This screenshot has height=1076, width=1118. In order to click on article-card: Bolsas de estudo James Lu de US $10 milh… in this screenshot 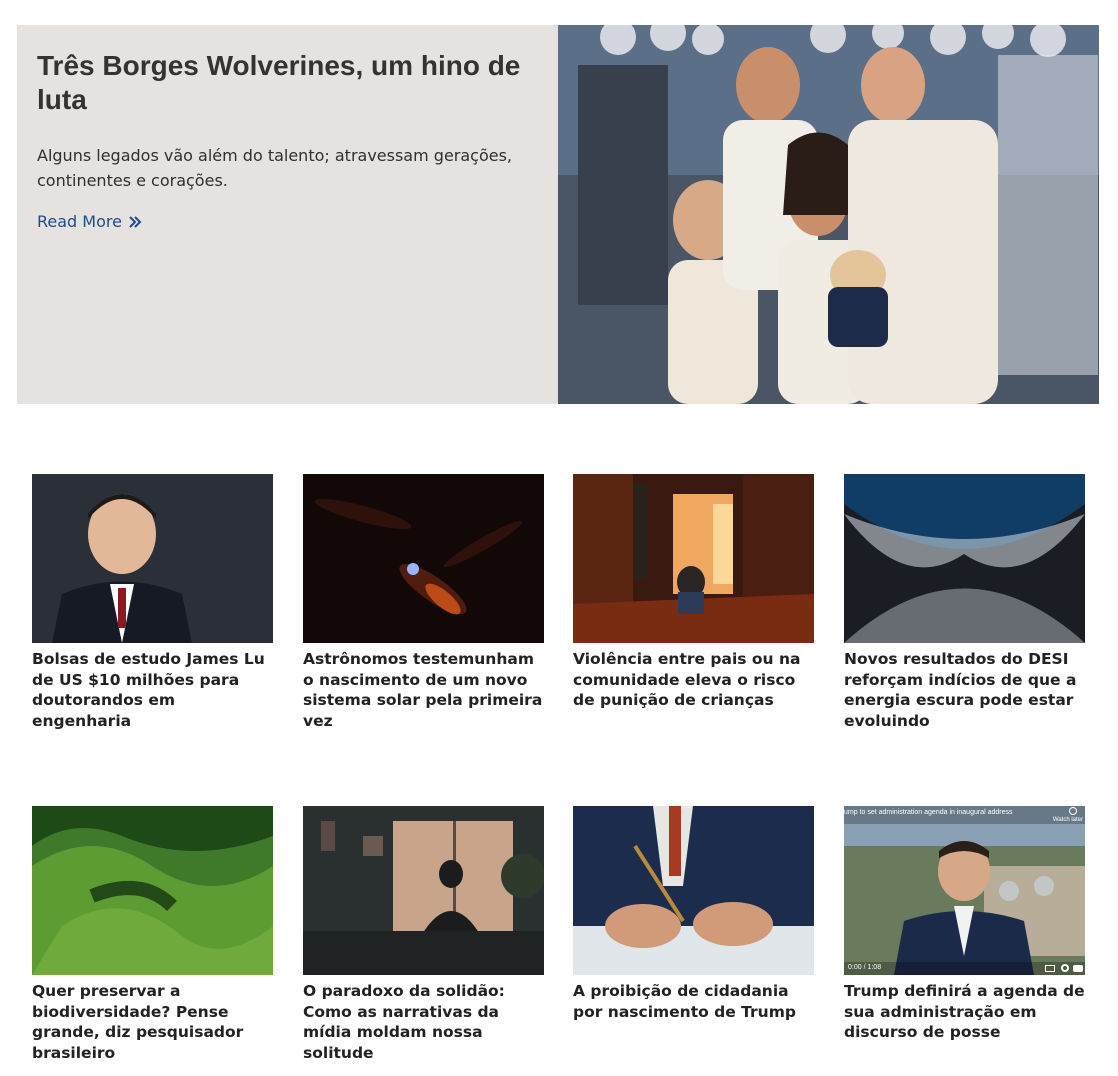, I will do `click(152, 602)`.